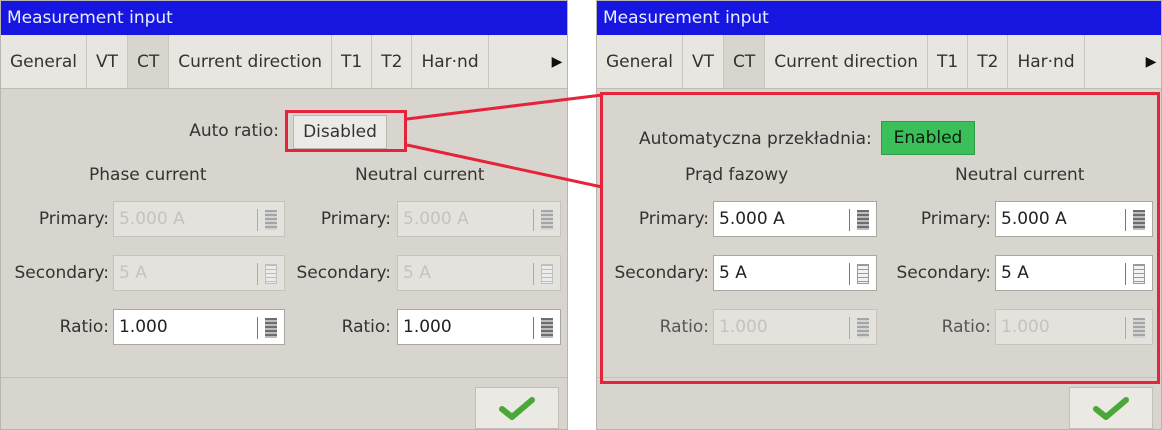  Describe the element at coordinates (143, 327) in the screenshot. I see `phase-ratio-value: 1.000` at that location.